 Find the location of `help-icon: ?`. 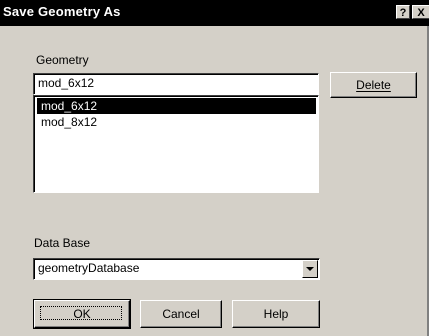

help-icon: ? is located at coordinates (403, 12).